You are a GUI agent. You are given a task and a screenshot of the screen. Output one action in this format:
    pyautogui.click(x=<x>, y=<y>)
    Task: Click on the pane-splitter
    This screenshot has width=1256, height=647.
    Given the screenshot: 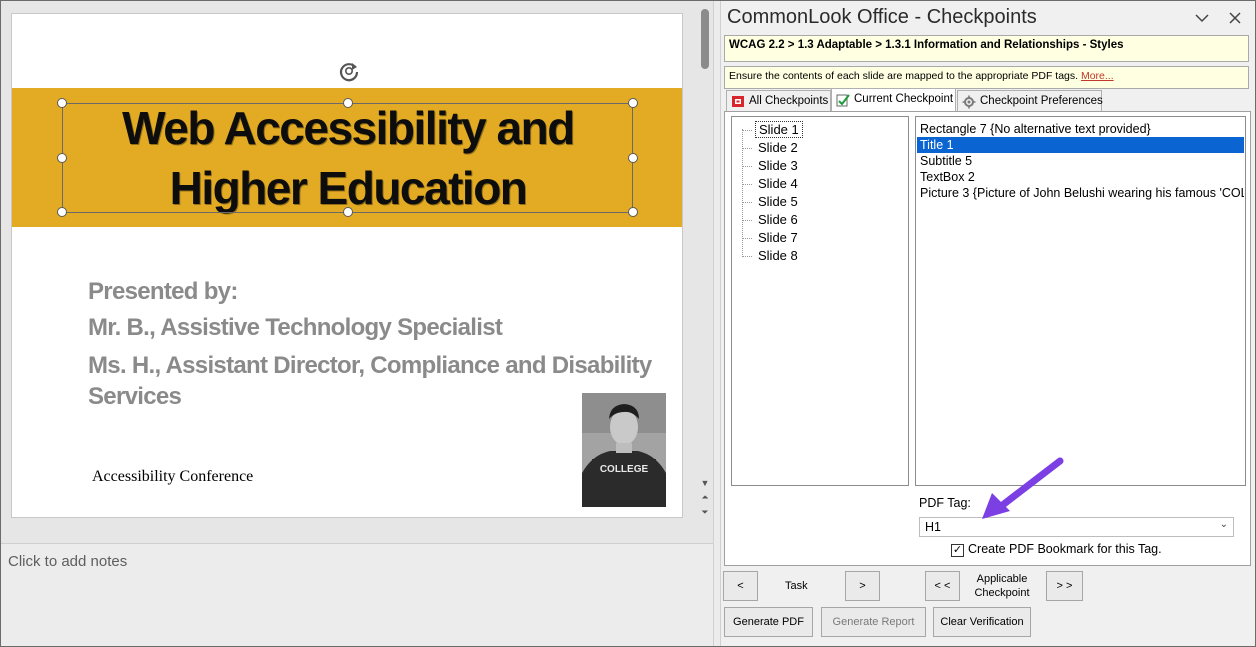 What is the action you would take?
    pyautogui.click(x=717, y=323)
    